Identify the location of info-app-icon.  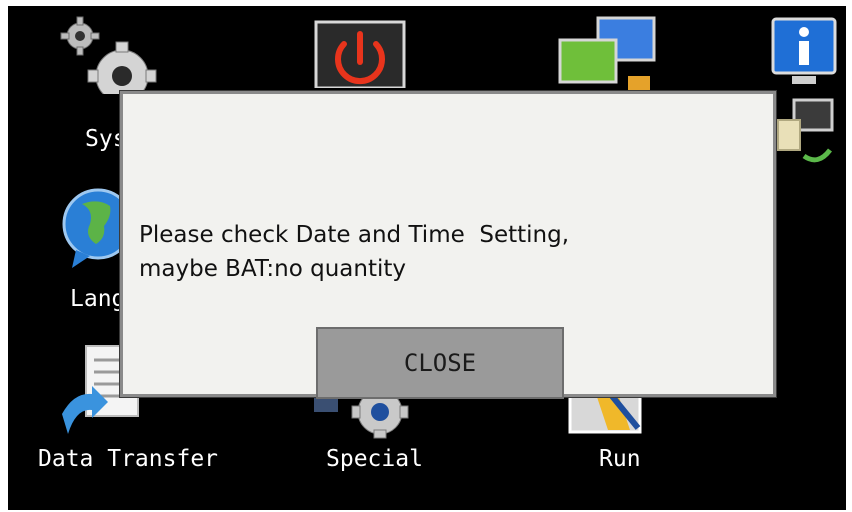
(804, 54).